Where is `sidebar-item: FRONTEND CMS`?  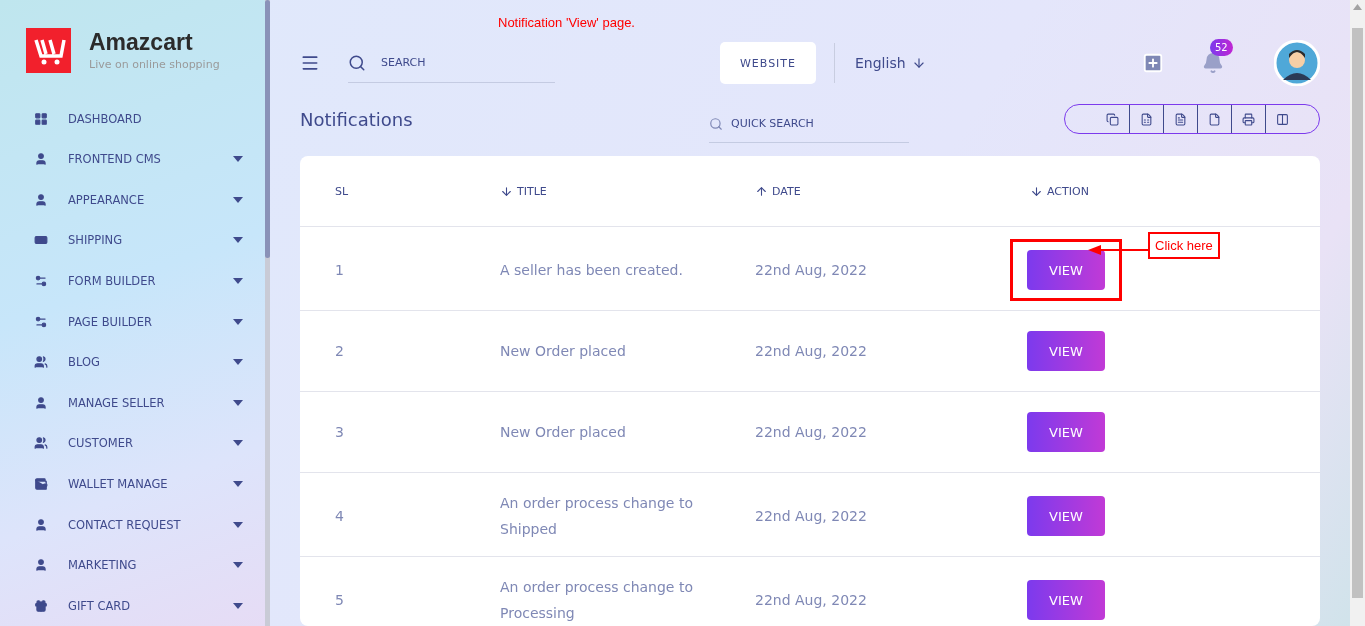
sidebar-item: FRONTEND CMS is located at coordinates (132, 159).